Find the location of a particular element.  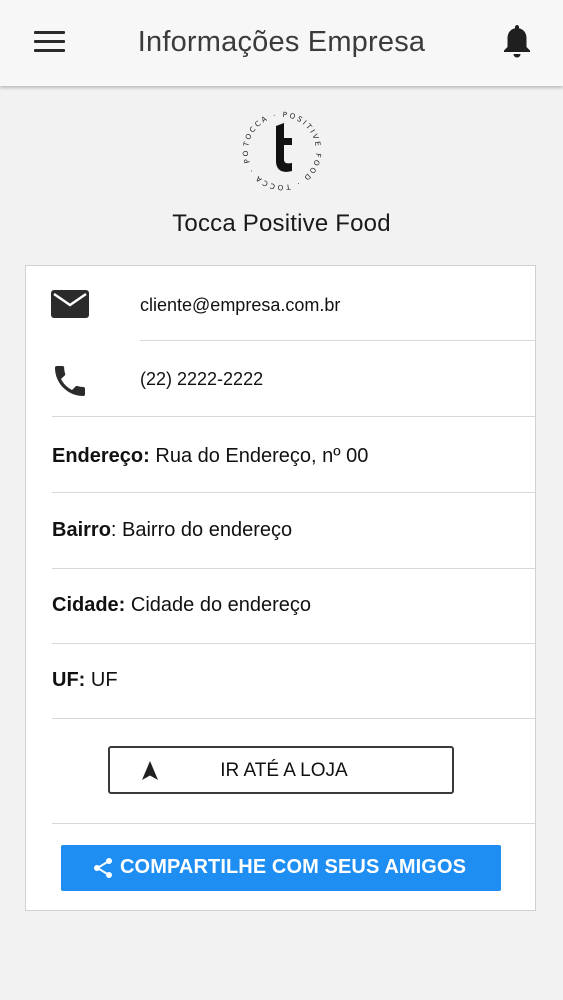

bell-icon is located at coordinates (517, 41).